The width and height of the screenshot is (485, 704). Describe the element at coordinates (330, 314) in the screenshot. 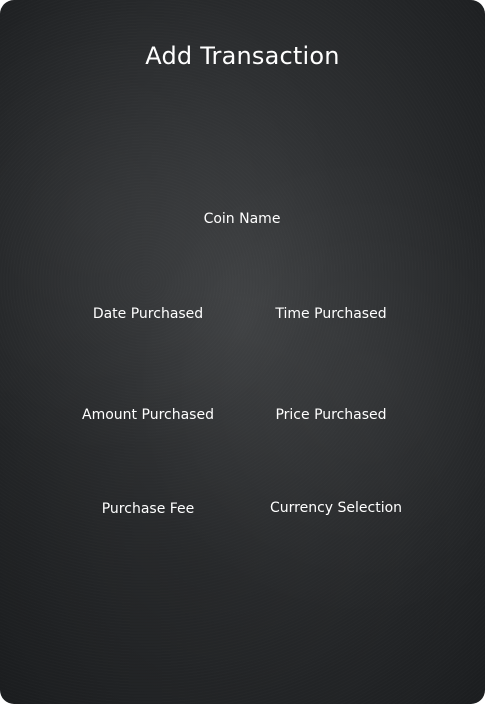

I see `time-purchased-field: Time Purchased` at that location.